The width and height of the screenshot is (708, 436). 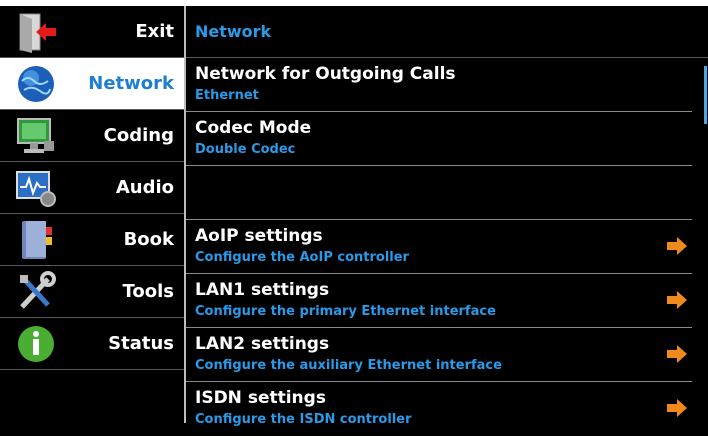 I want to click on monitor-icon, so click(x=36, y=136).